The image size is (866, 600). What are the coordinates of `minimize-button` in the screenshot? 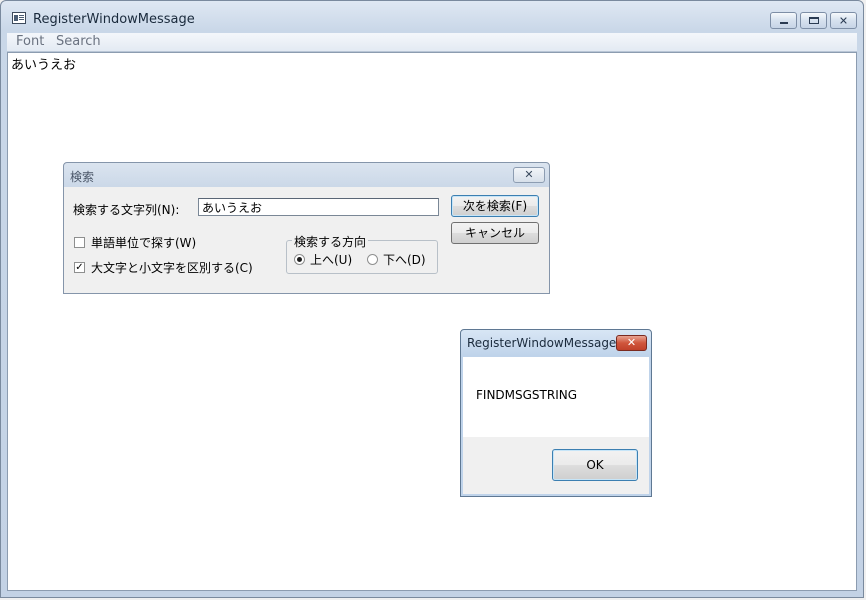 It's located at (783, 20).